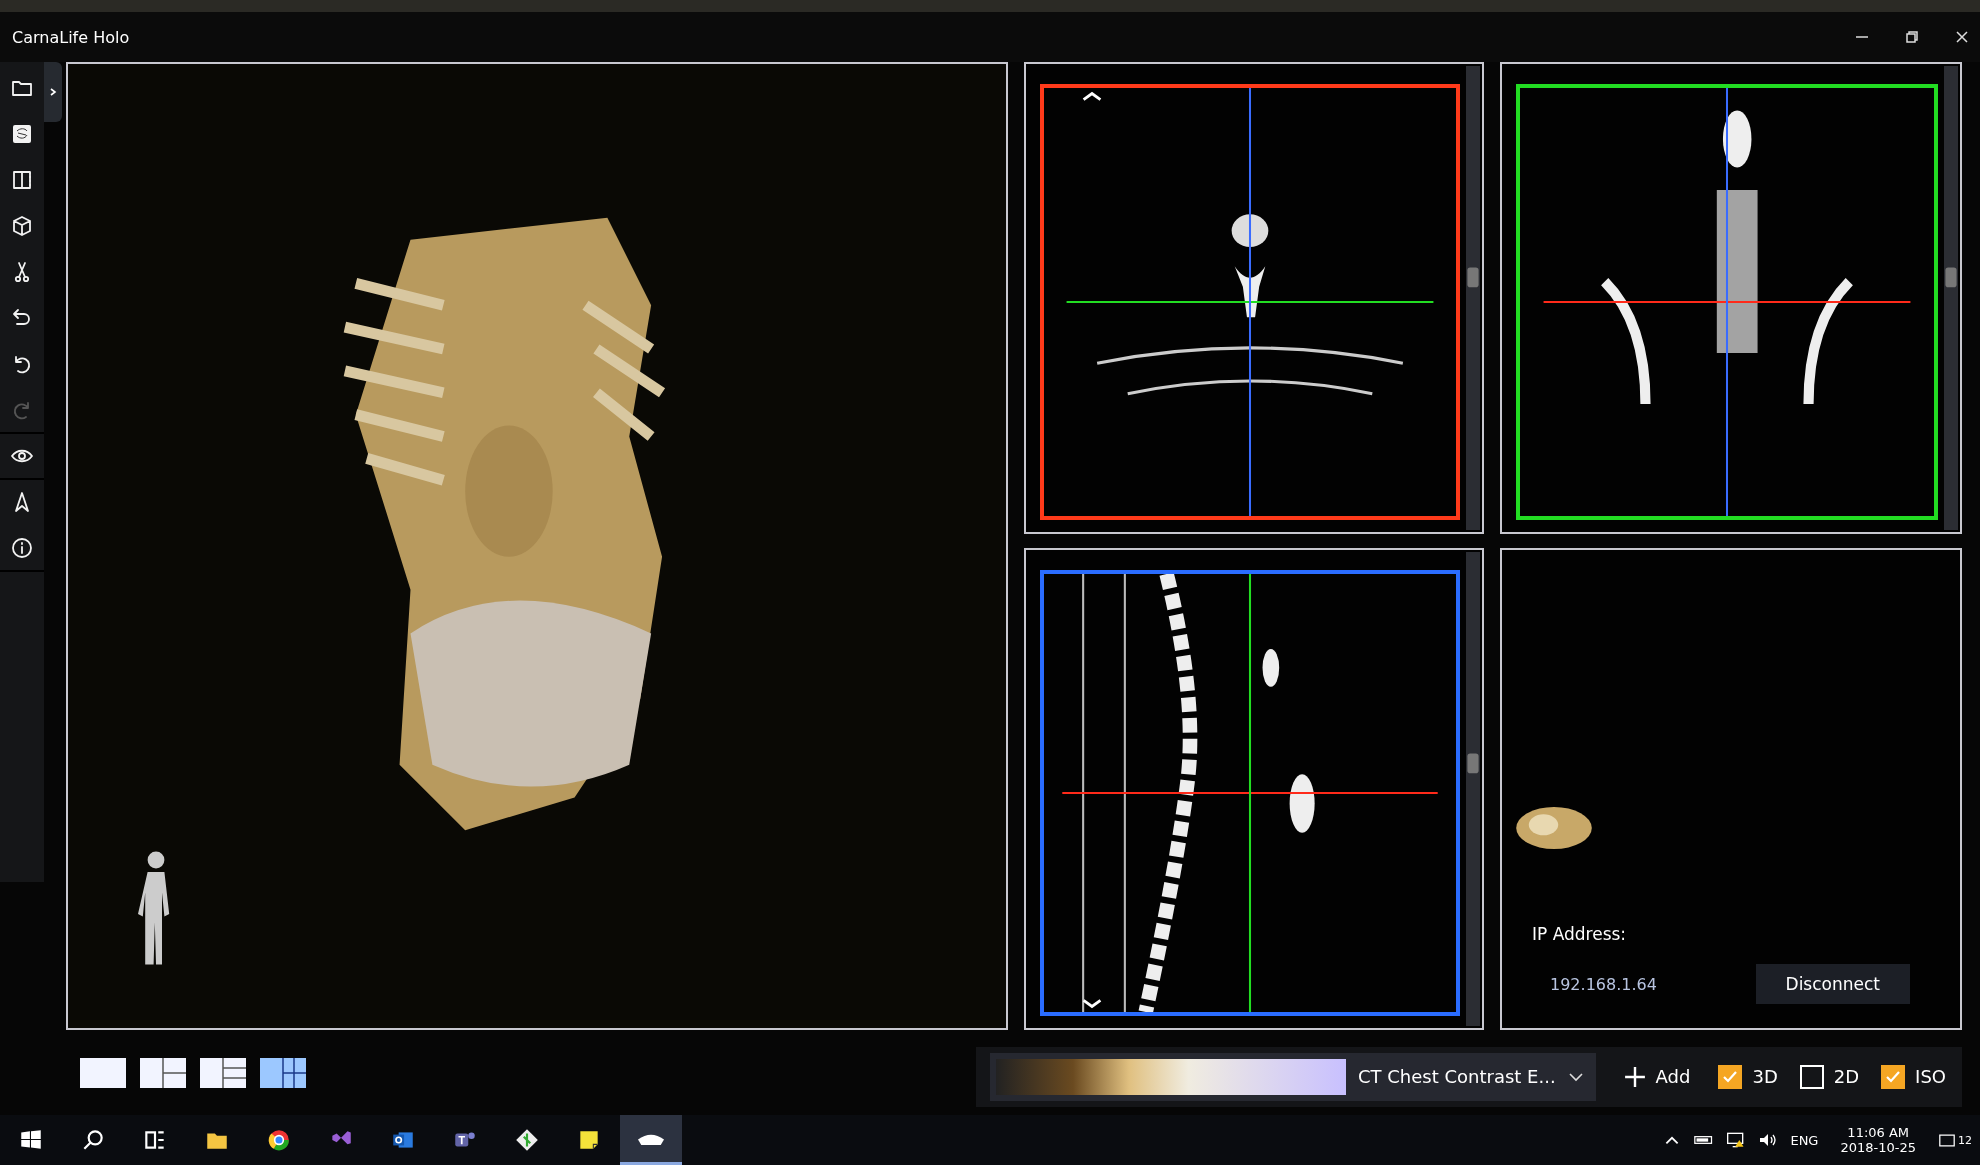  I want to click on toggle-checkbox: 2D, so click(1829, 1076).